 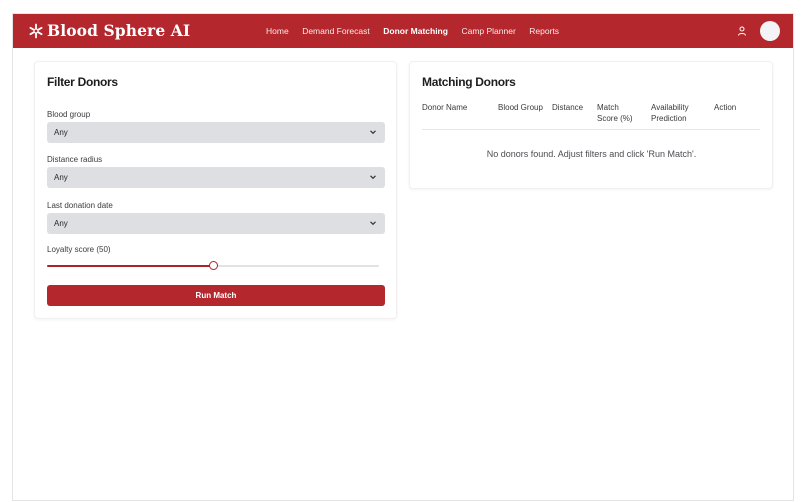 What do you see at coordinates (130, 266) in the screenshot?
I see `slider-fill` at bounding box center [130, 266].